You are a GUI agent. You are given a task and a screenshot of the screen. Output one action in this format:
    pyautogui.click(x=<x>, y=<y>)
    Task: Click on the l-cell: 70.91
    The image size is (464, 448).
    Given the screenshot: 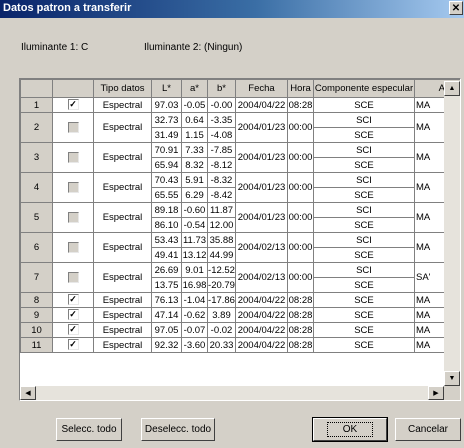 What is the action you would take?
    pyautogui.click(x=166, y=150)
    